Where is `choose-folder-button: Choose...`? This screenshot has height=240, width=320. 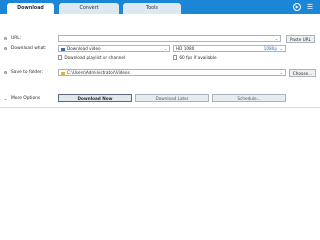 choose-folder-button: Choose... is located at coordinates (302, 72).